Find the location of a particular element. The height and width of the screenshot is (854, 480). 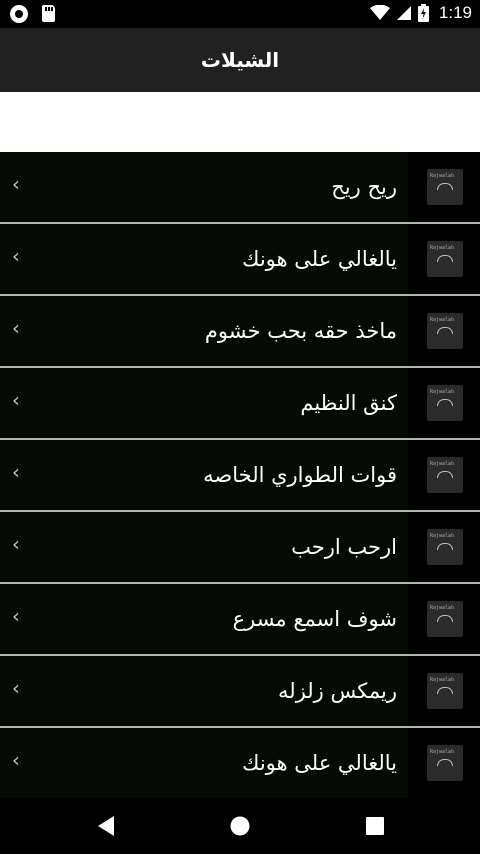

item-title: ماخذ حقه بحب خشوم is located at coordinates (300, 331).